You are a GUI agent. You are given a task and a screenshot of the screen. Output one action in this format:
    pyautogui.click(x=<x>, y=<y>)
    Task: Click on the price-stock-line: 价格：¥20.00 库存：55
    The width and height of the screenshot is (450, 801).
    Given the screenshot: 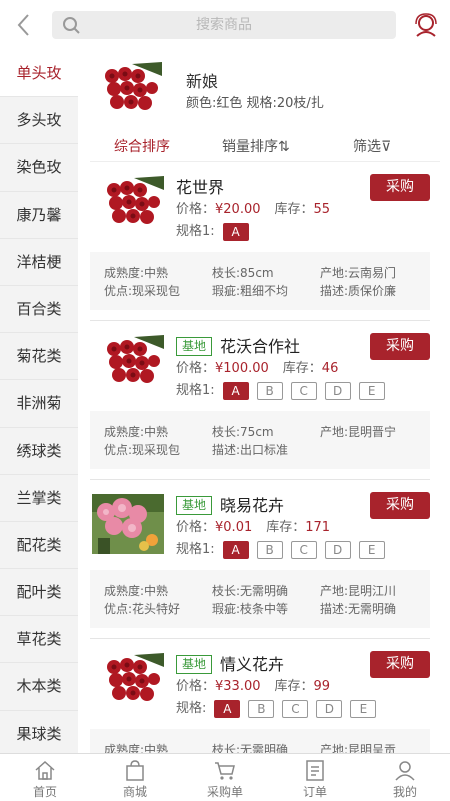 What is the action you would take?
    pyautogui.click(x=253, y=207)
    